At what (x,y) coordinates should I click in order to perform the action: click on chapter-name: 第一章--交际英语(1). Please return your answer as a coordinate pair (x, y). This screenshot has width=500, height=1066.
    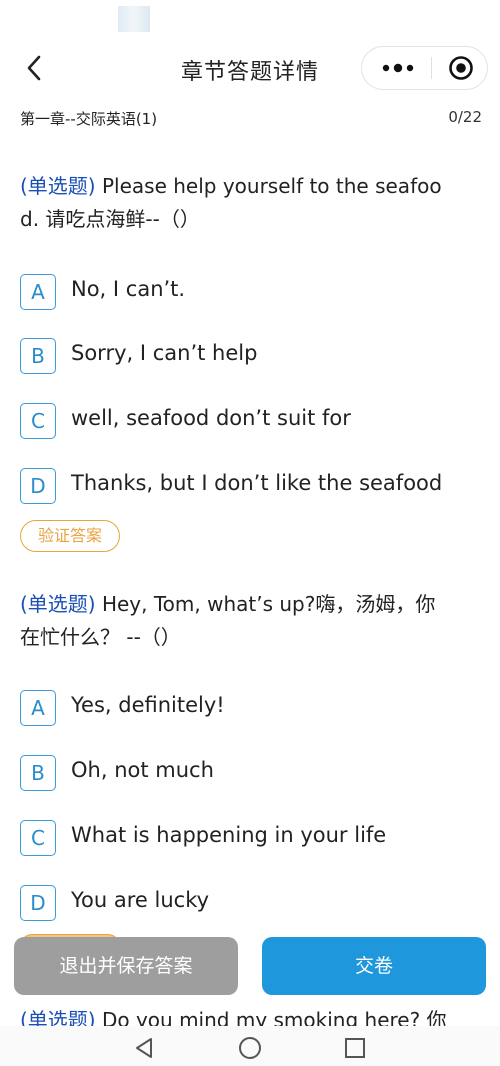
    Looking at the image, I should click on (89, 119).